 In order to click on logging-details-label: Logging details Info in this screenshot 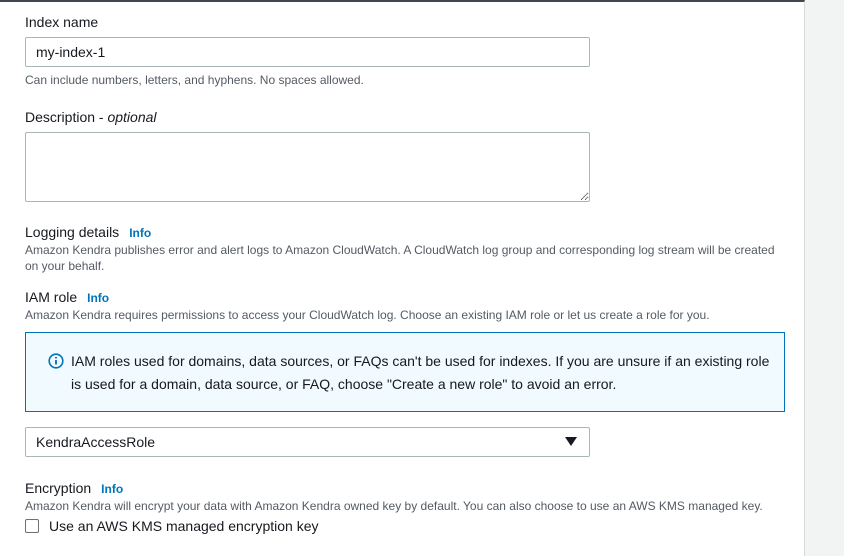, I will do `click(88, 232)`.